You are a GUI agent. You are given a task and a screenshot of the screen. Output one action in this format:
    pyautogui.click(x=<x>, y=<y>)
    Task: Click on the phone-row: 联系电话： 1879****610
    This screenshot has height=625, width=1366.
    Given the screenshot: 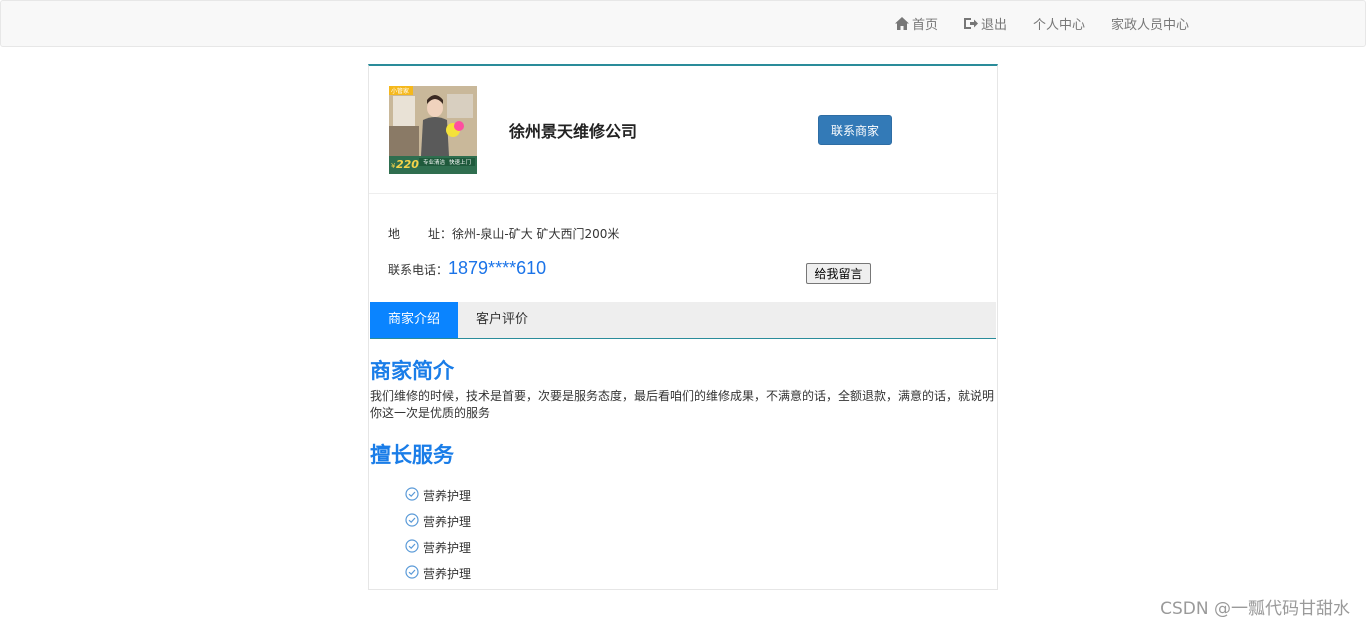 What is the action you would take?
    pyautogui.click(x=467, y=268)
    